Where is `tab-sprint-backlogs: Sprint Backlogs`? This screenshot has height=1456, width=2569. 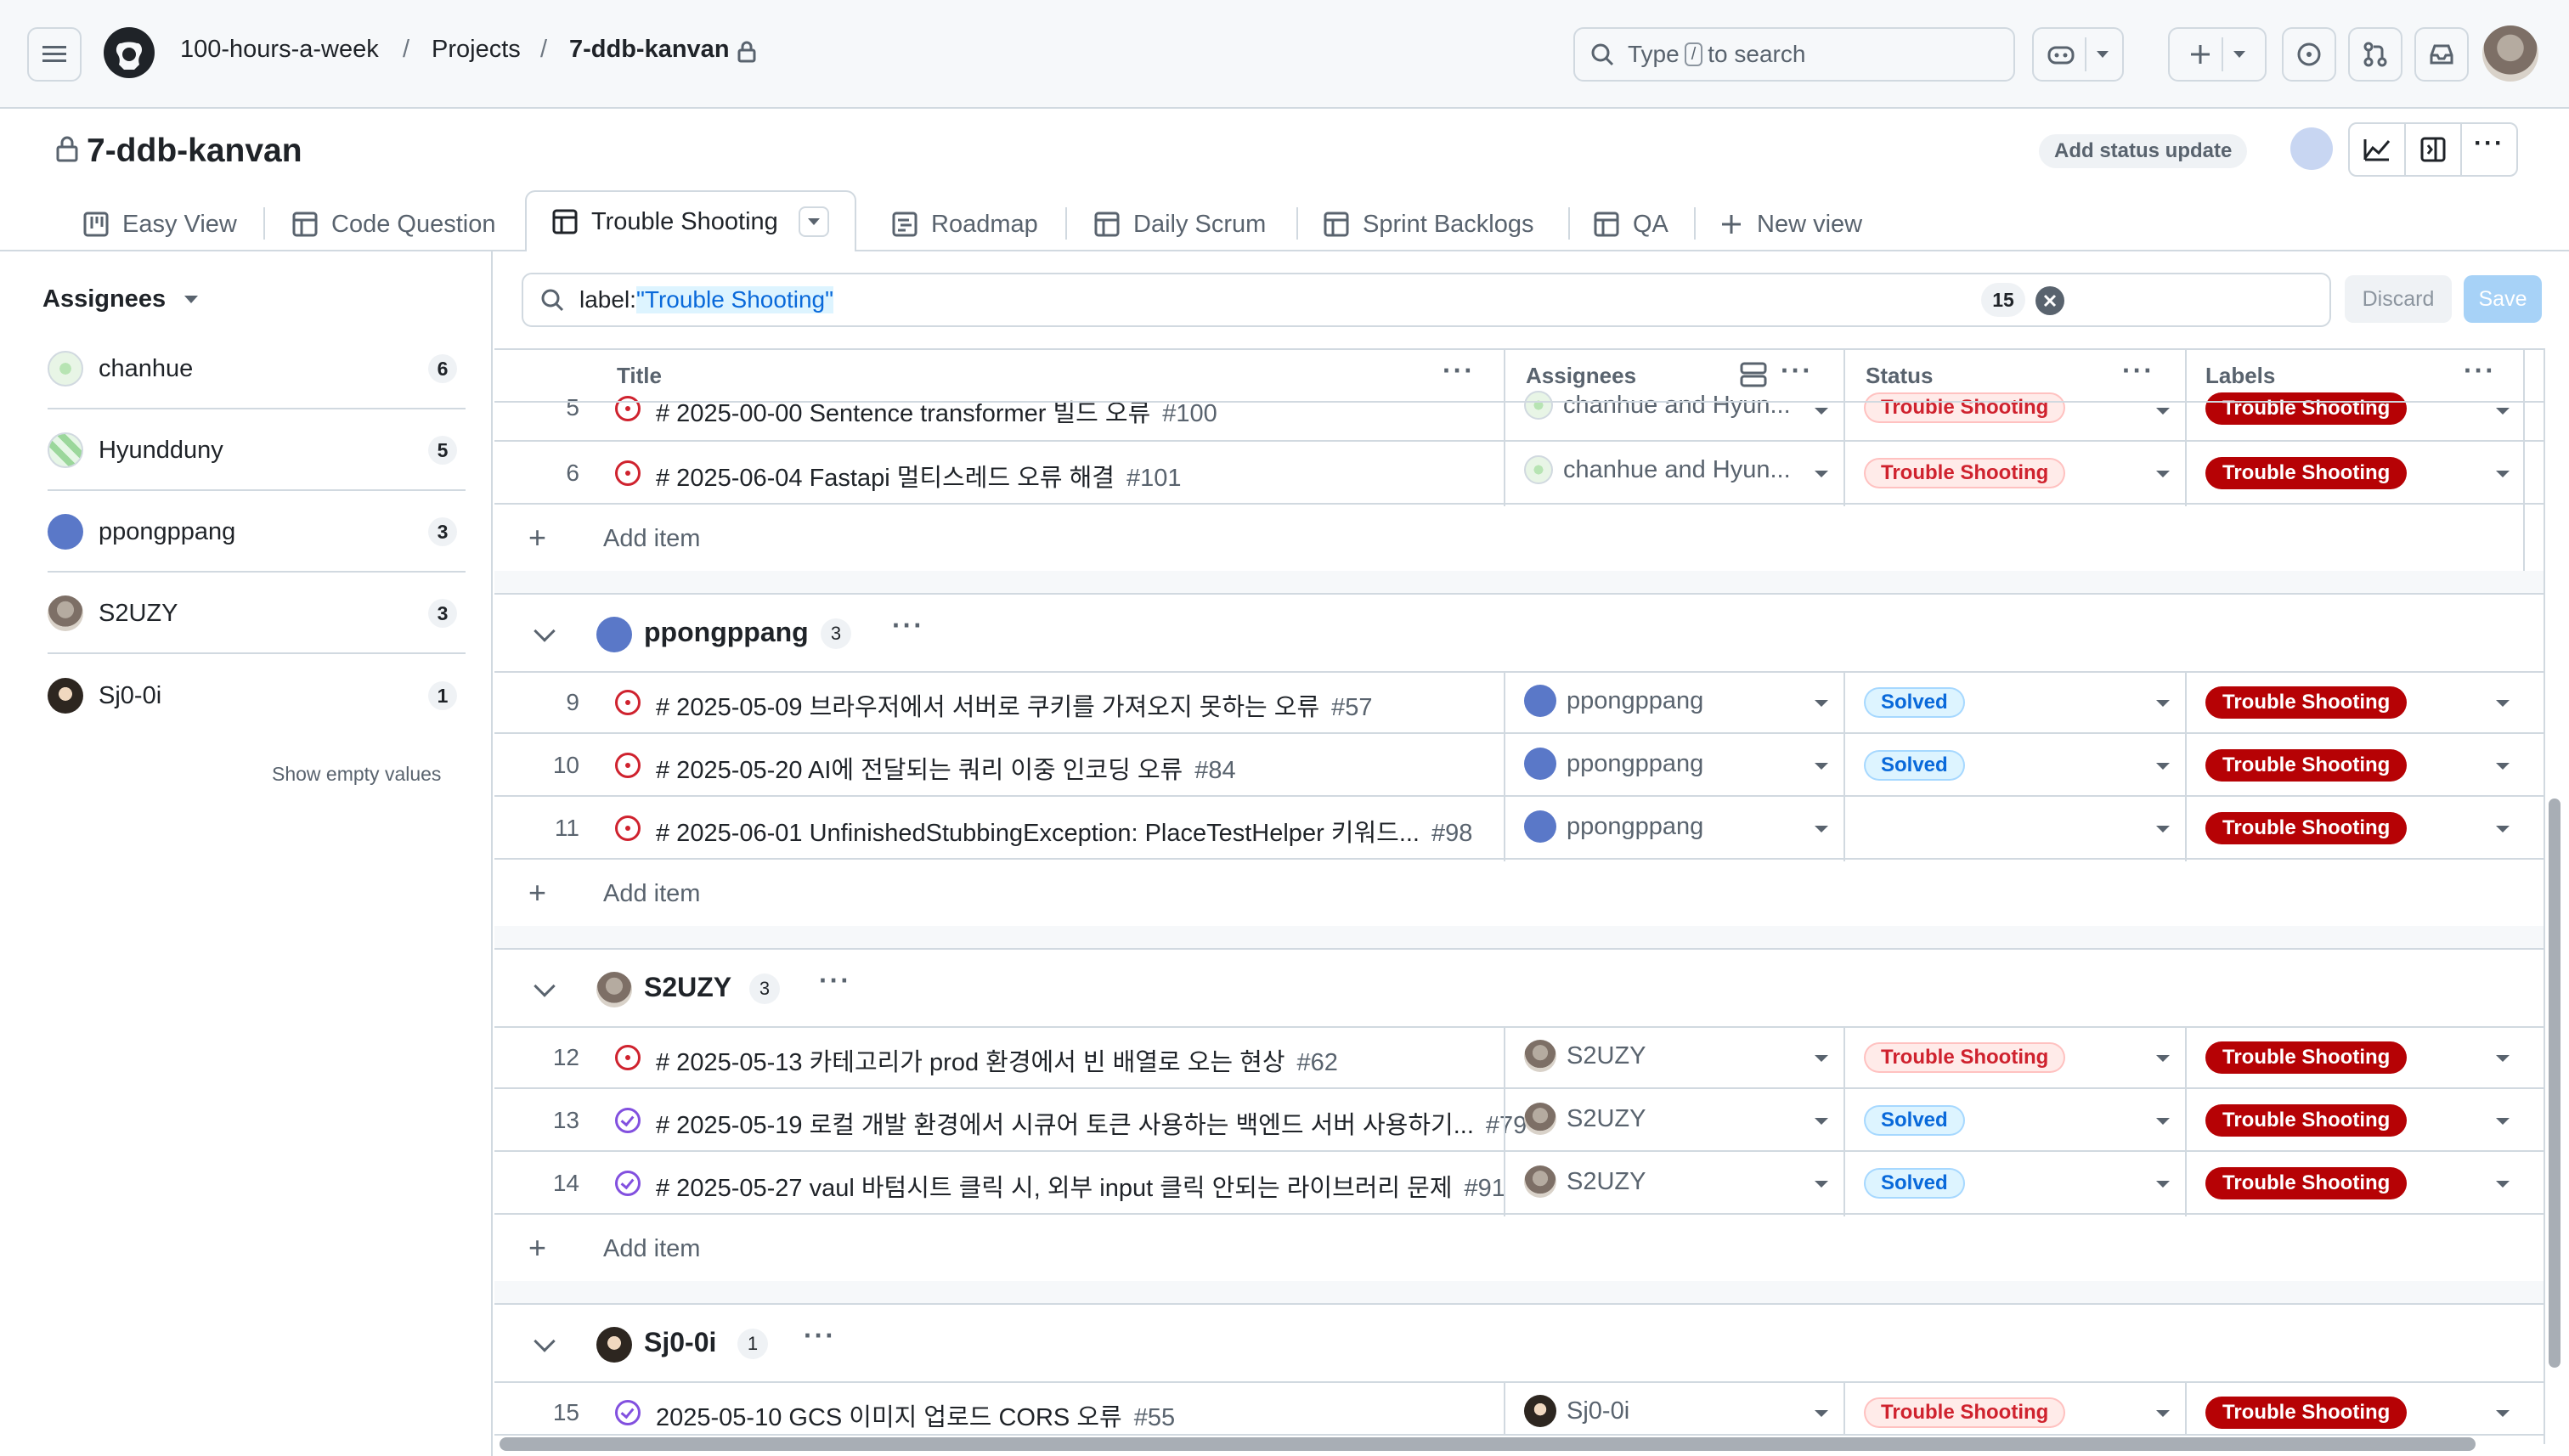 tab-sprint-backlogs: Sprint Backlogs is located at coordinates (1429, 224).